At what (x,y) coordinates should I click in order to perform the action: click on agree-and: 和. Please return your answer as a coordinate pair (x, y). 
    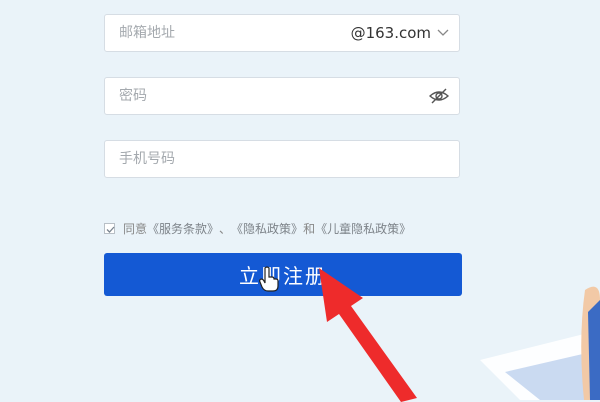
    Looking at the image, I should click on (309, 229).